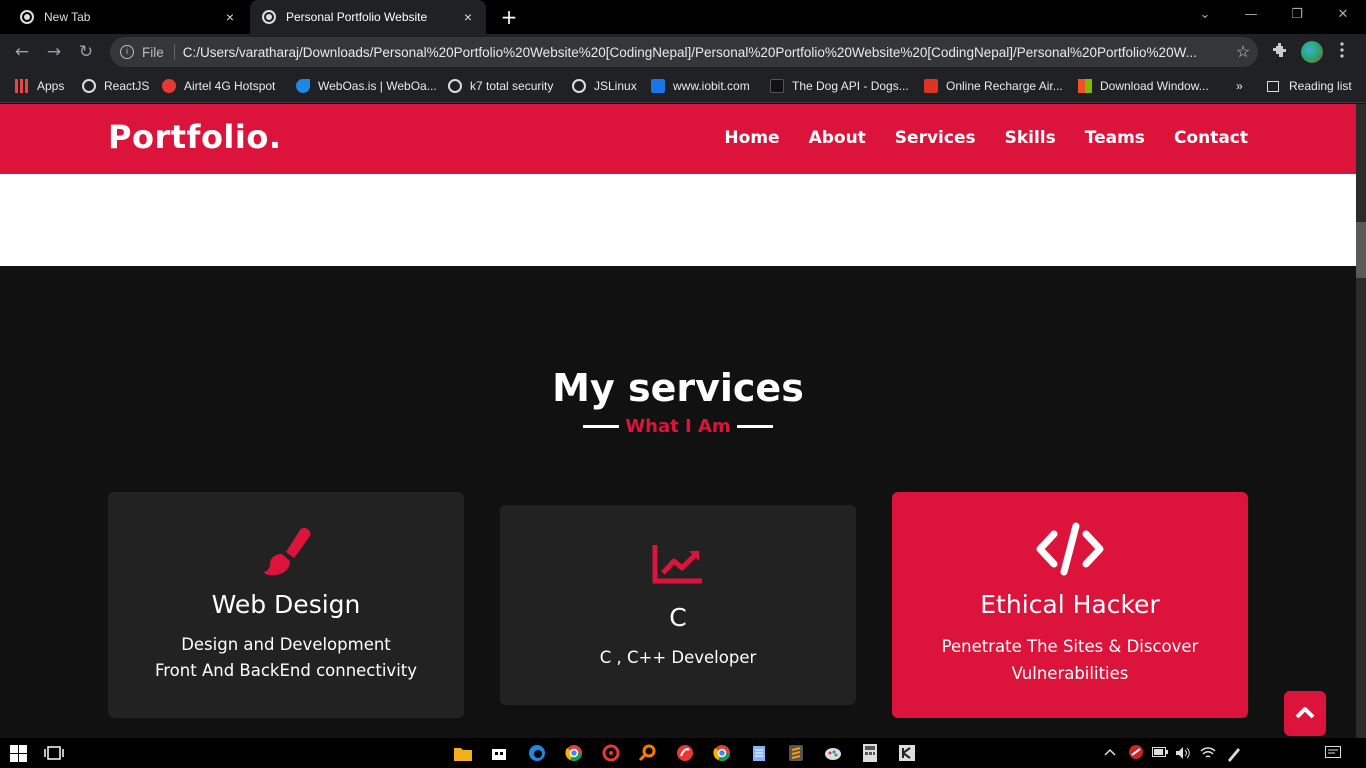 This screenshot has height=768, width=1366. Describe the element at coordinates (678, 617) in the screenshot. I see `card-title: C` at that location.